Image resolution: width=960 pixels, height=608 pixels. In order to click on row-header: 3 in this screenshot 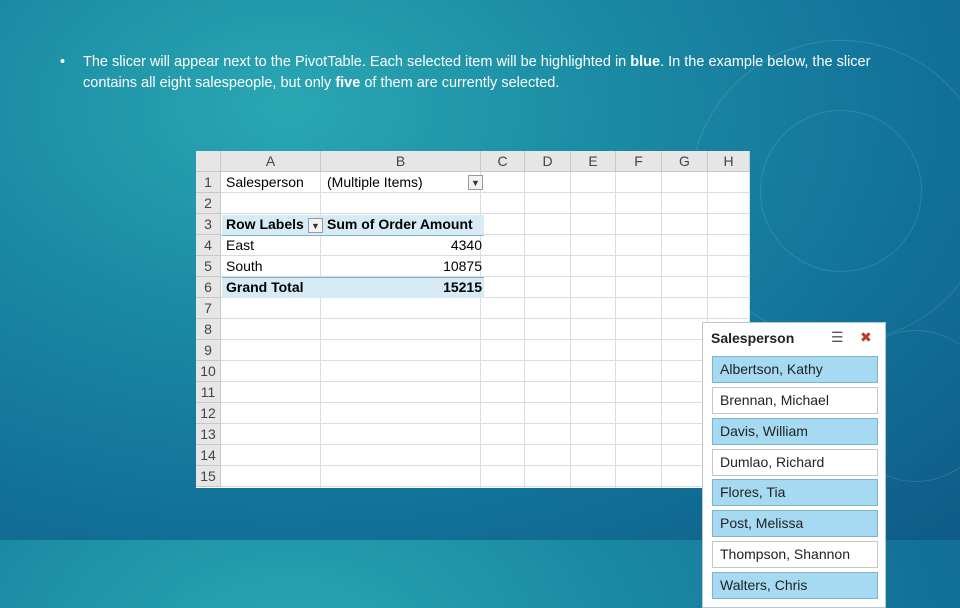, I will do `click(208, 224)`.